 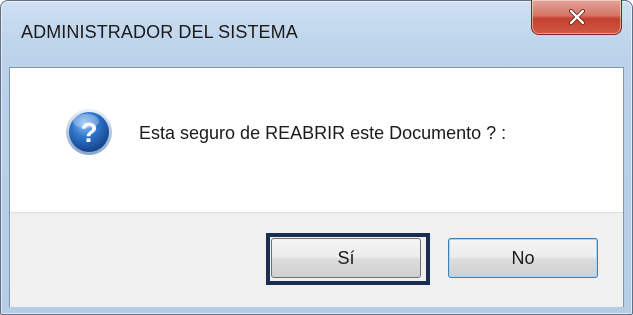 What do you see at coordinates (159, 32) in the screenshot?
I see `window-title: ADMINISTRADOR DEL SISTEMA` at bounding box center [159, 32].